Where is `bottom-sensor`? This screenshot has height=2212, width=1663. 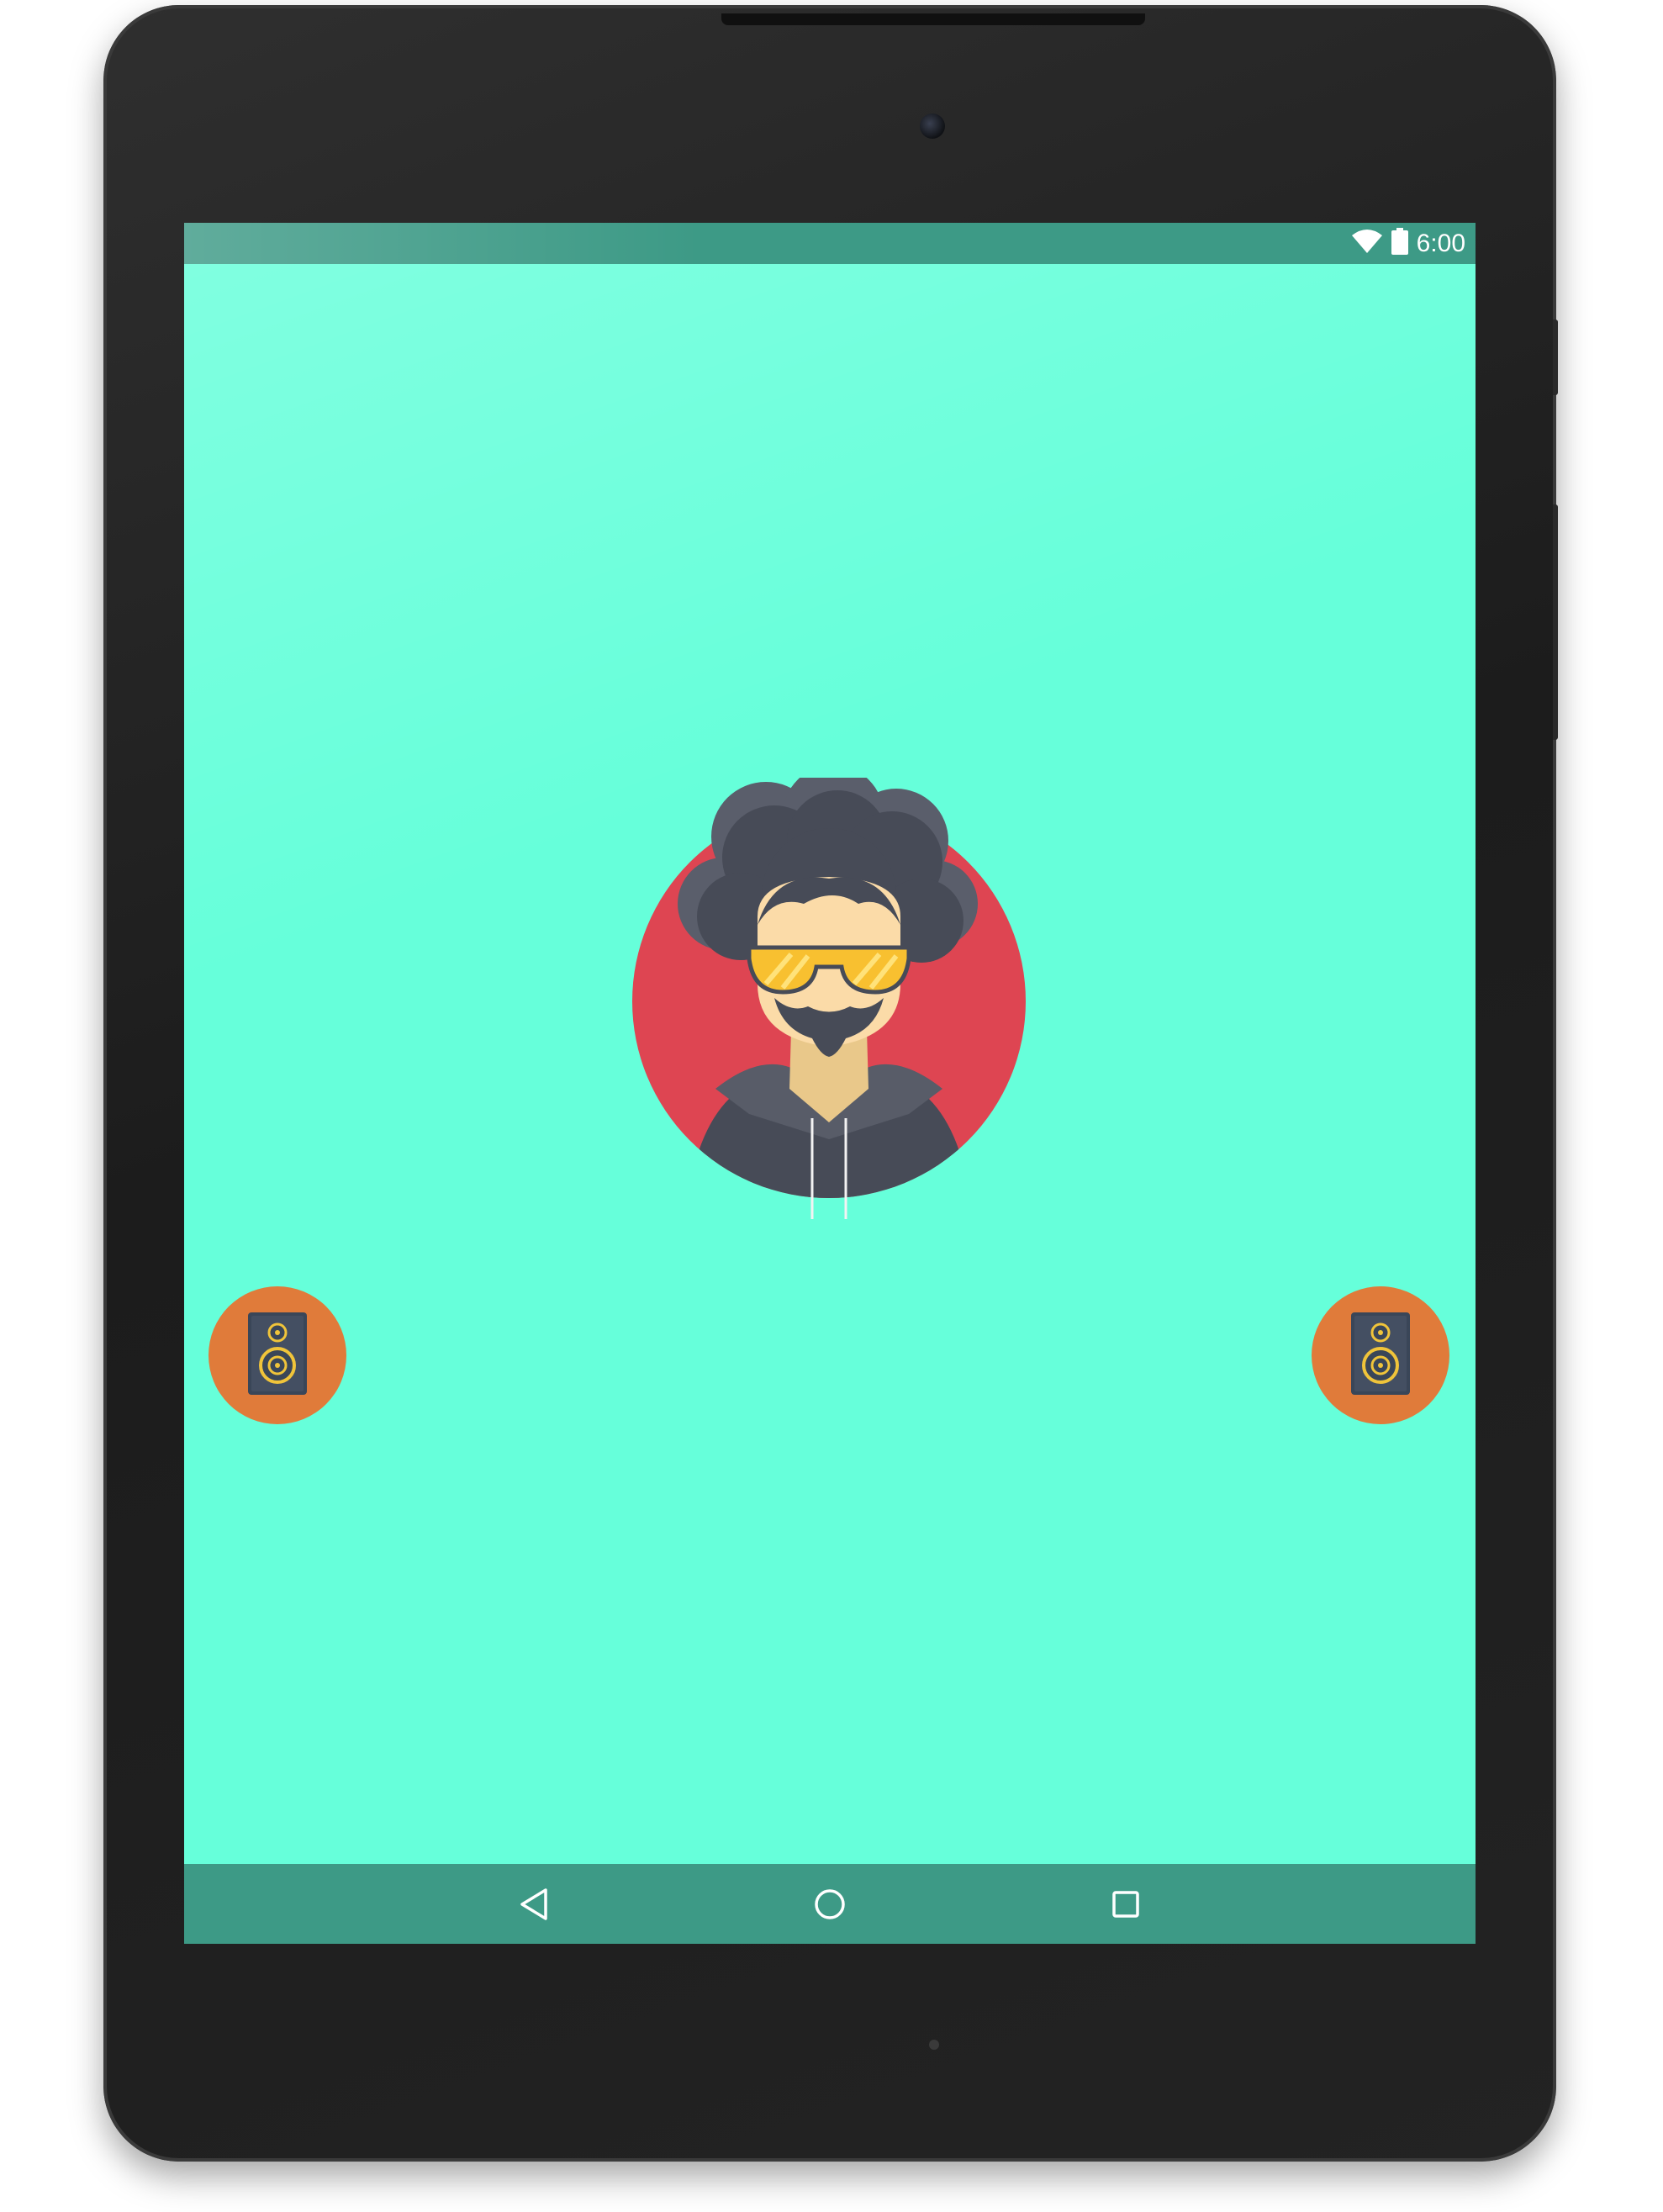 bottom-sensor is located at coordinates (934, 2045).